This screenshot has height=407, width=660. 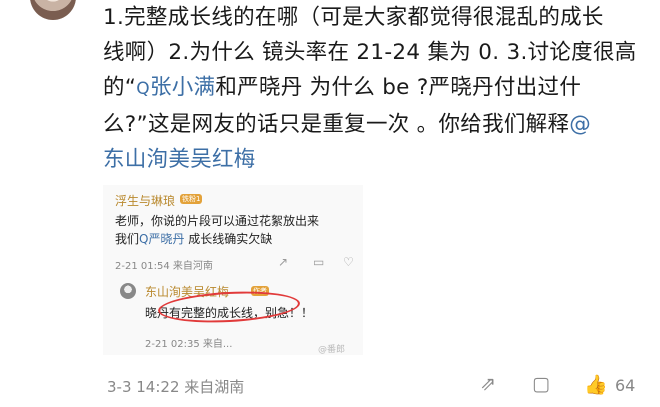 What do you see at coordinates (179, 159) in the screenshot?
I see `mention-link: 东山洵美吴红梅` at bounding box center [179, 159].